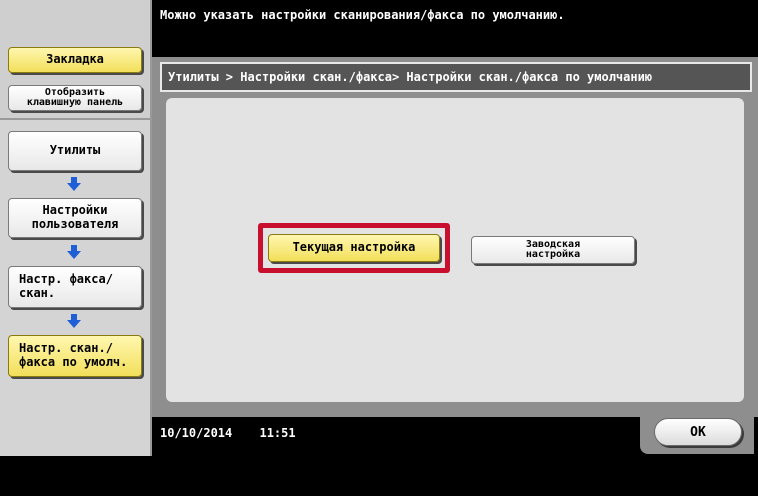 This screenshot has width=758, height=496. Describe the element at coordinates (75, 102) in the screenshot. I see `show-keyboard-label-line2: клавишную панель` at that location.